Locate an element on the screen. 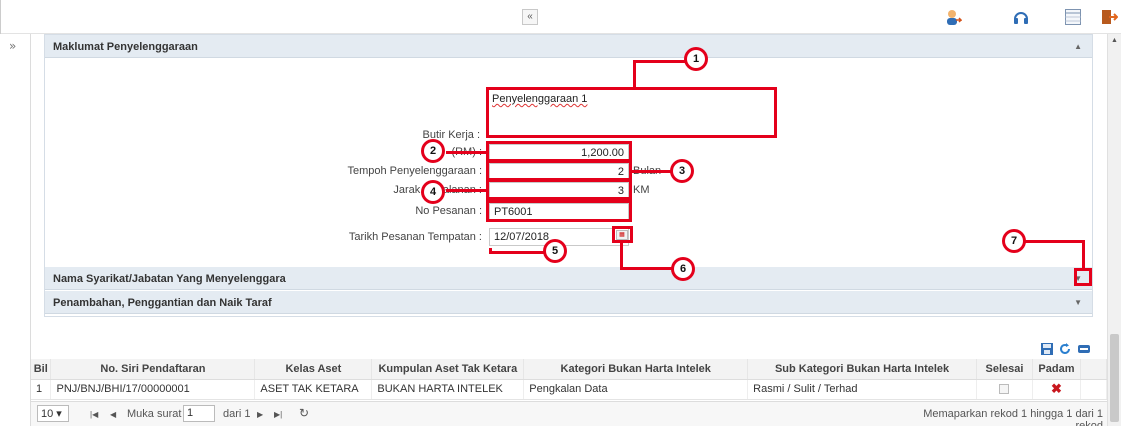 Image resolution: width=1121 pixels, height=426 pixels. top-bar: « is located at coordinates (560, 17).